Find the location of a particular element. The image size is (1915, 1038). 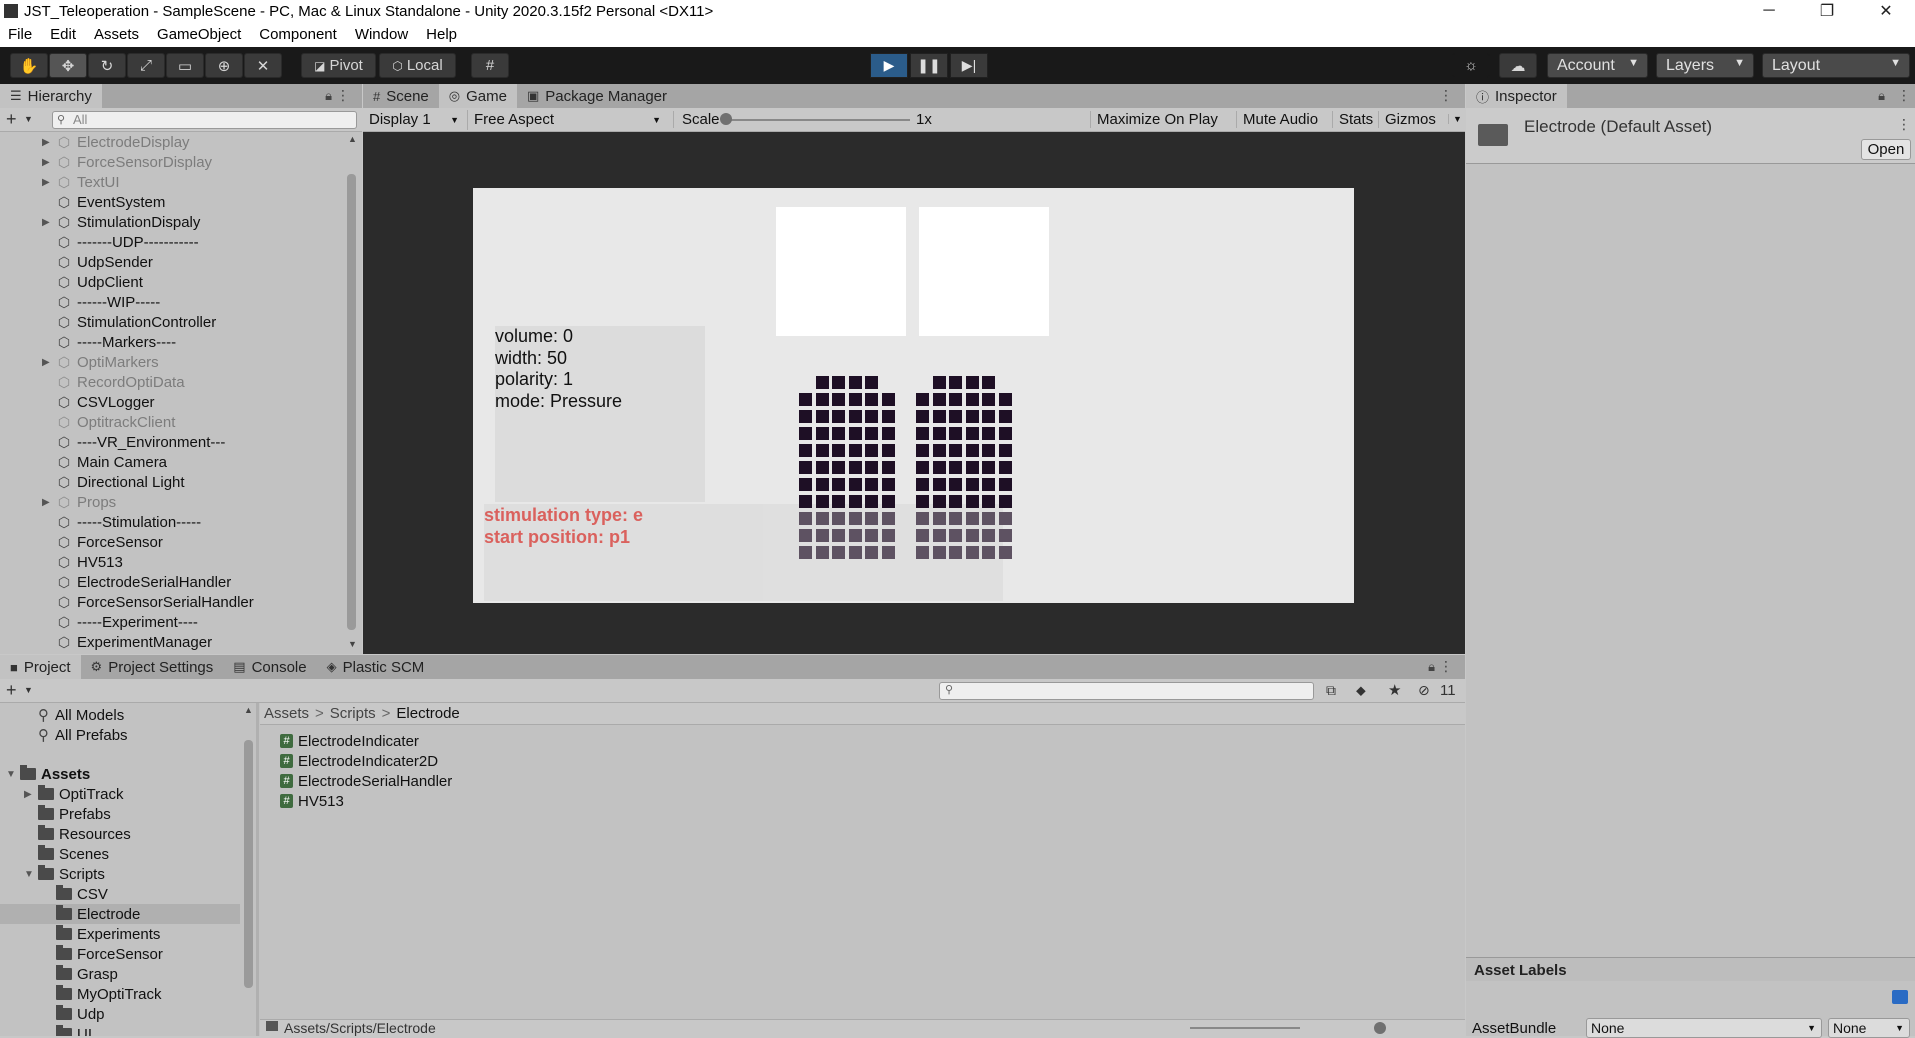

custom-tool-icon: ✕ is located at coordinates (263, 65).